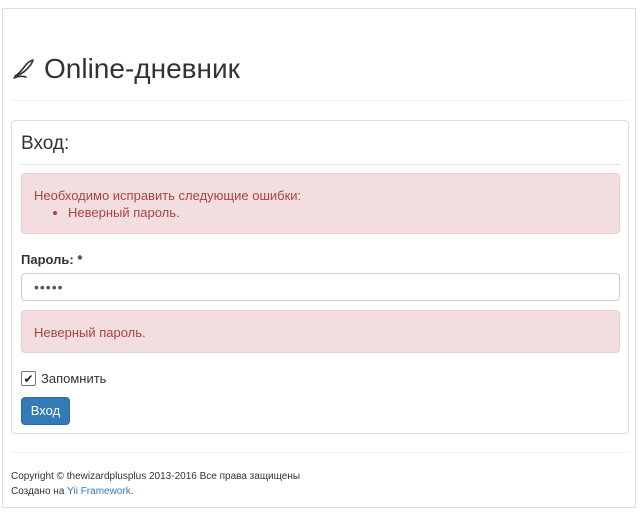 This screenshot has height=514, width=640. I want to click on error-summary-title: Необходимо исправить следующие ошибки:, so click(168, 195).